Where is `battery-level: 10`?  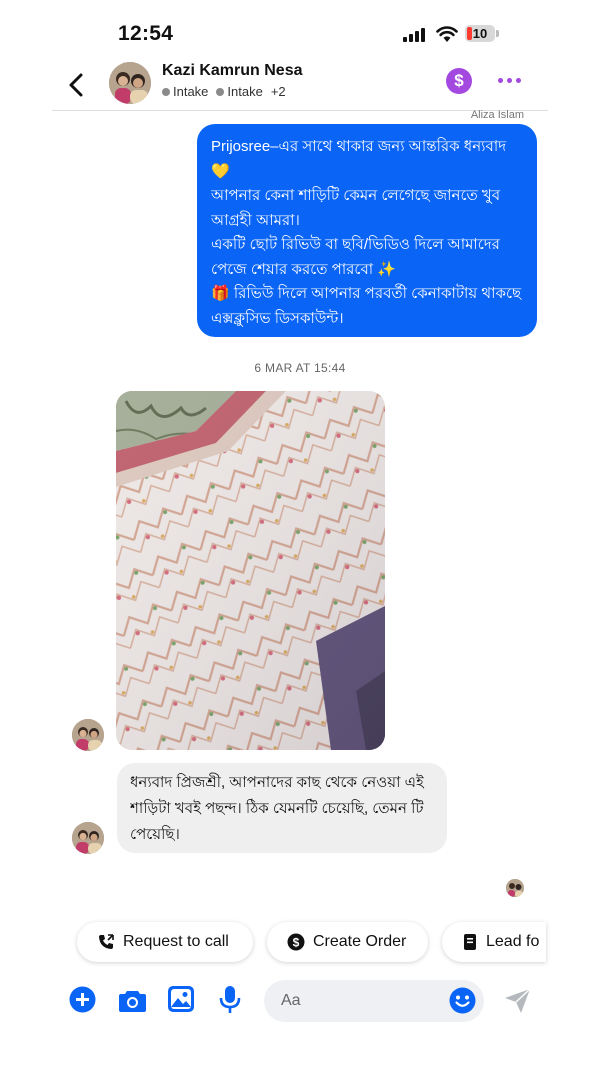
battery-level: 10 is located at coordinates (480, 33).